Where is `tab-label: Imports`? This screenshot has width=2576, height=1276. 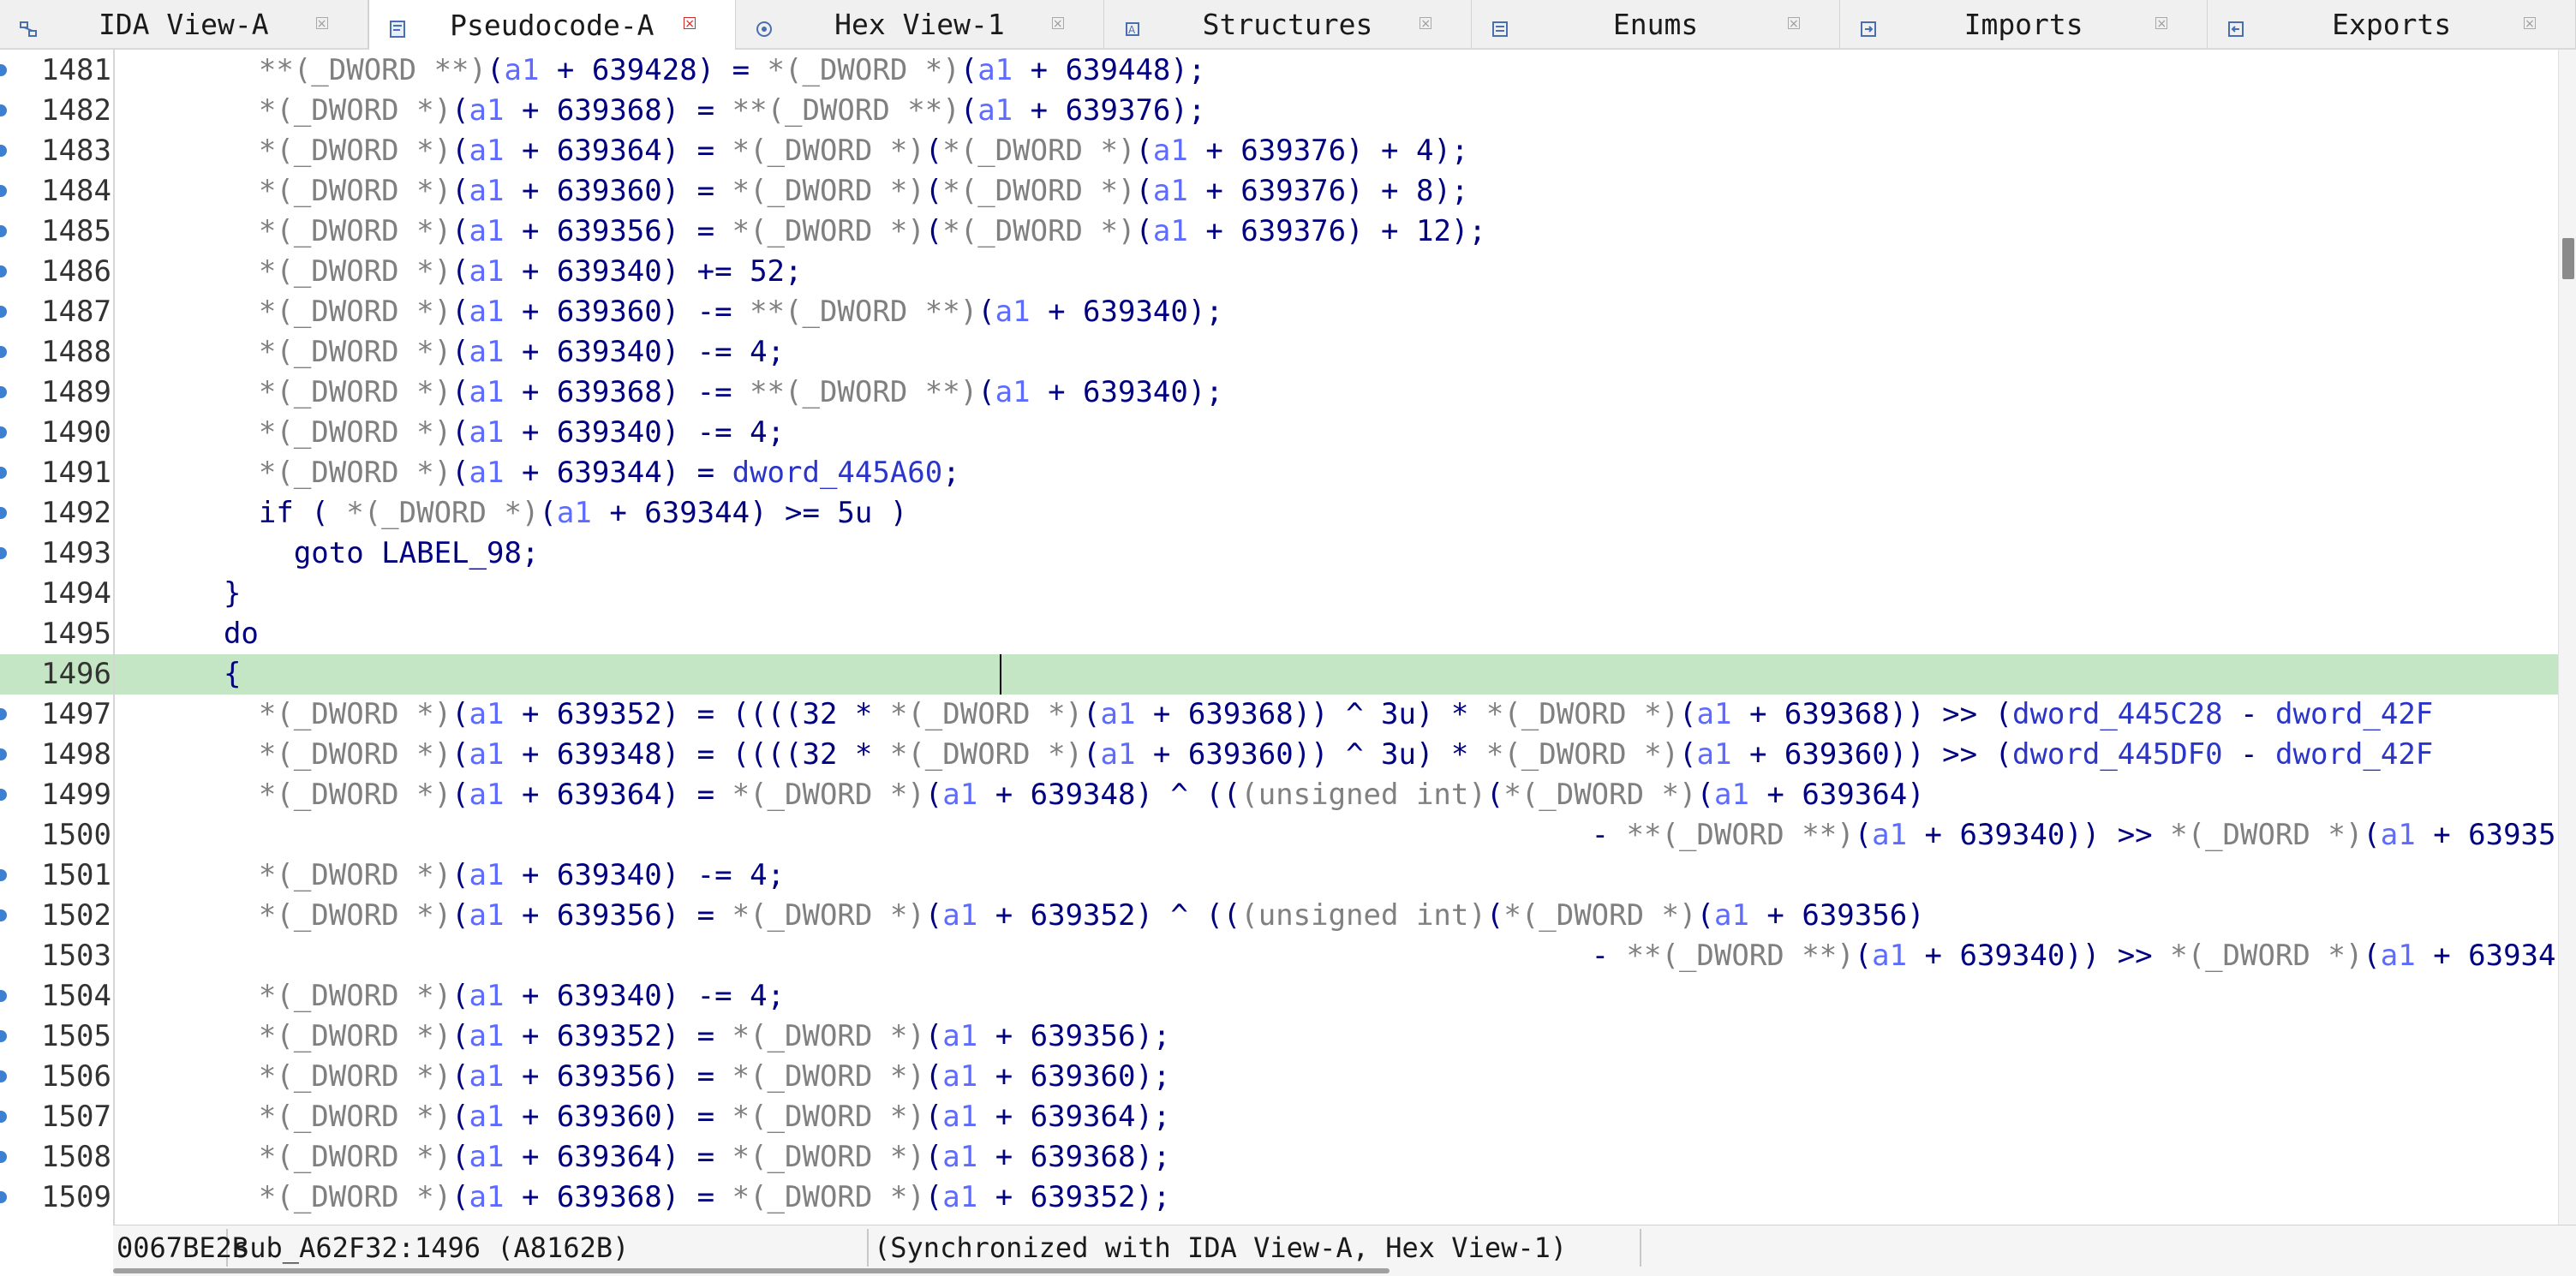
tab-label: Imports is located at coordinates (2023, 24).